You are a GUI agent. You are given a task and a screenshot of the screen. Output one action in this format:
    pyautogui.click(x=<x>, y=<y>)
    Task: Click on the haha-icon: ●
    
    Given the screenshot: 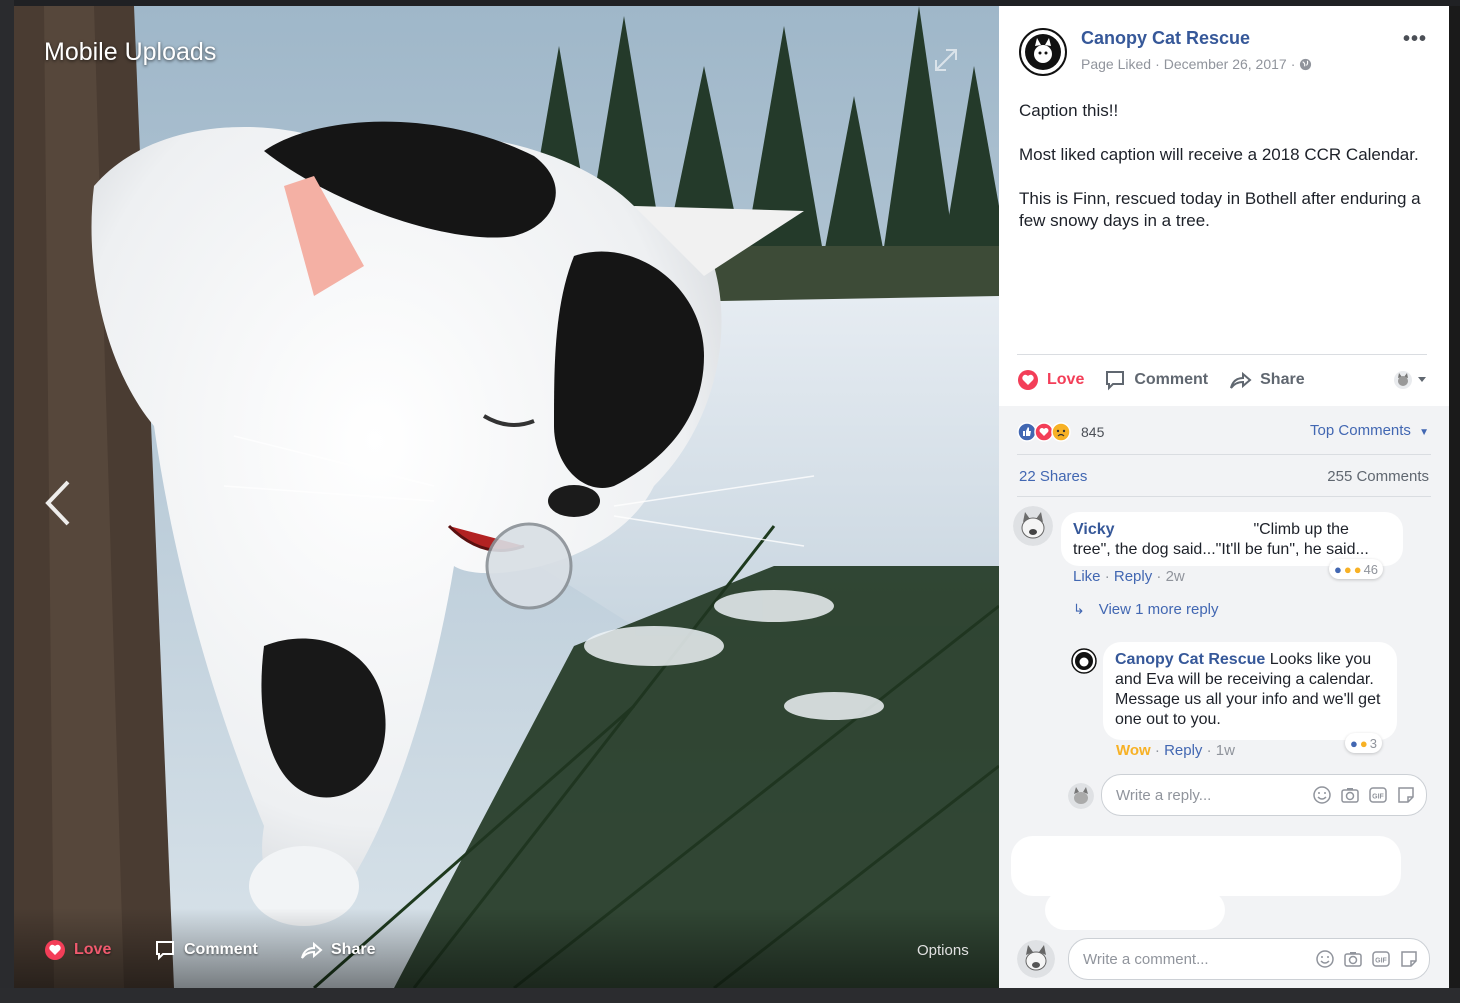 What is the action you would take?
    pyautogui.click(x=1347, y=569)
    